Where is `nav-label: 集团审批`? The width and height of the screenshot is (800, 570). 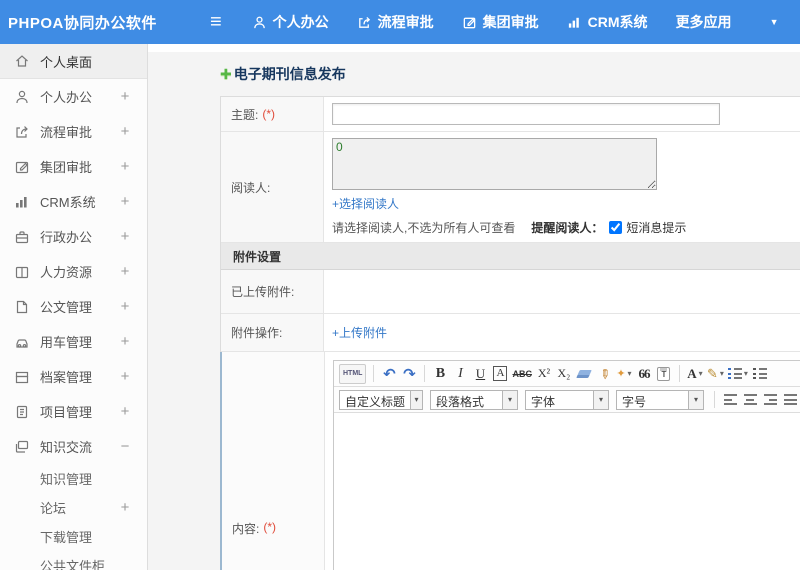 nav-label: 集团审批 is located at coordinates (510, 22).